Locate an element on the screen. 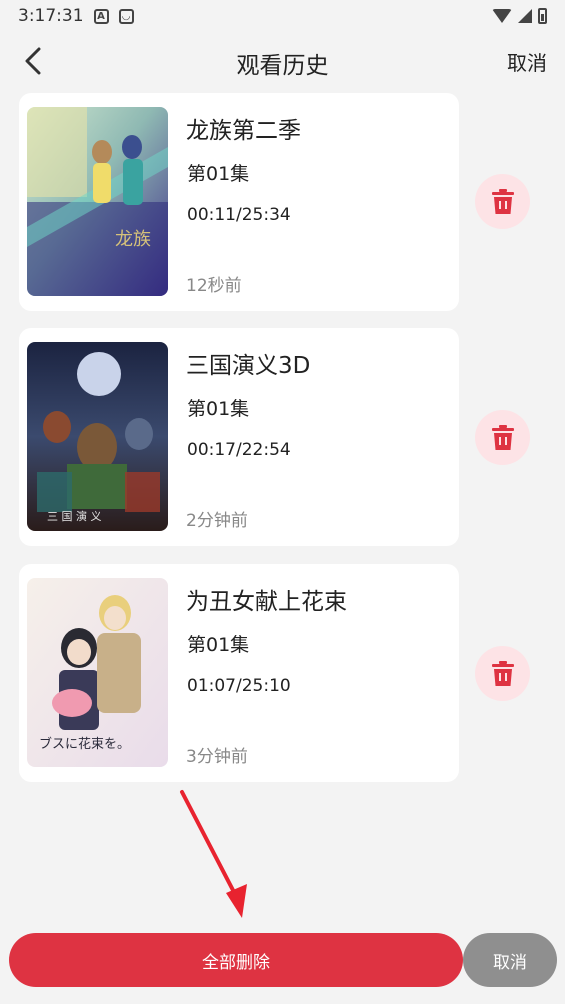 Image resolution: width=565 pixels, height=1004 pixels. status-bar: 3:17:31 A ◡ is located at coordinates (282, 16).